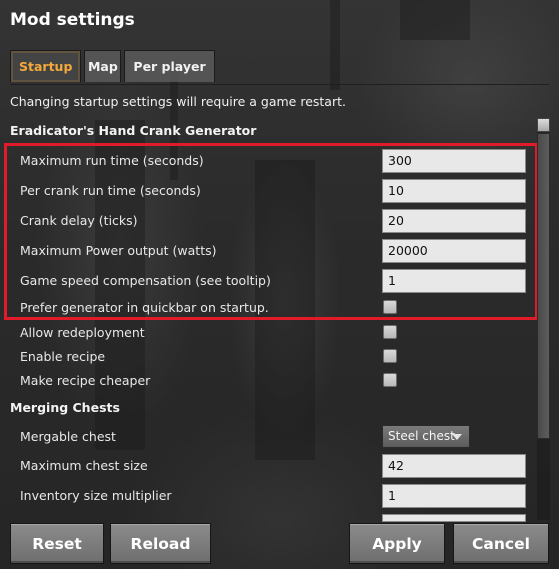 The width and height of the screenshot is (559, 569). Describe the element at coordinates (68, 436) in the screenshot. I see `setting-label-mergable-chest: Mergable chest` at that location.